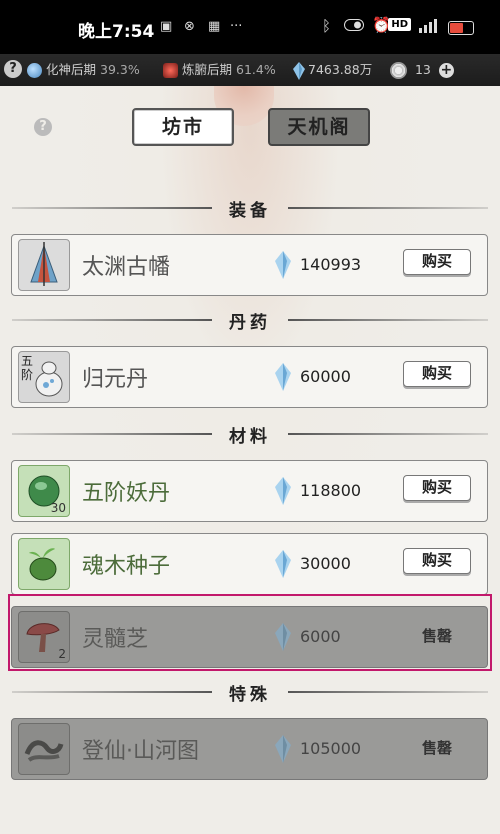  Describe the element at coordinates (13, 69) in the screenshot. I see `help-icon: ?` at that location.